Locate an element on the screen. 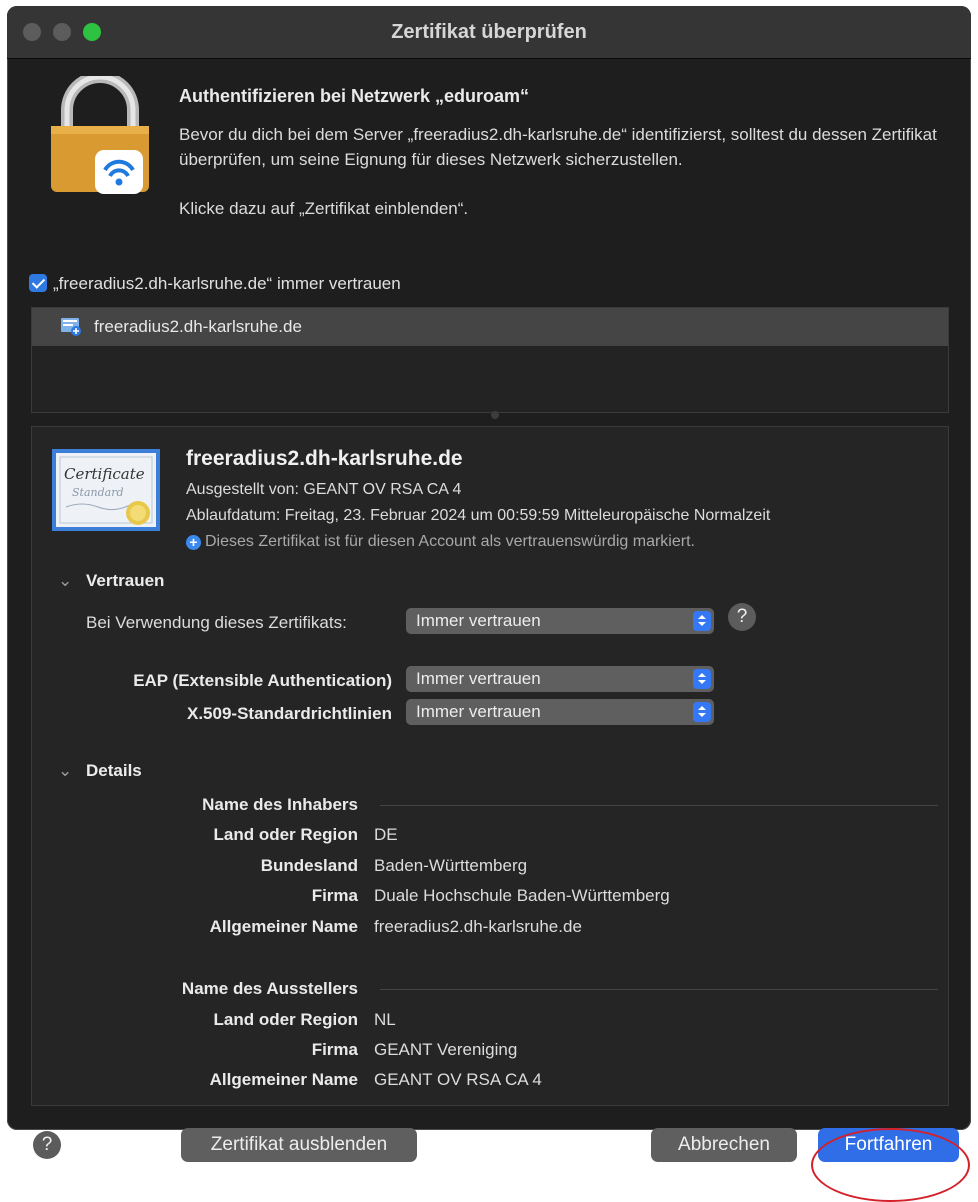 This screenshot has height=1202, width=978. certificate-issuer: Ausgestellt von: GEANT OV RSA CA 4 is located at coordinates (324, 489).